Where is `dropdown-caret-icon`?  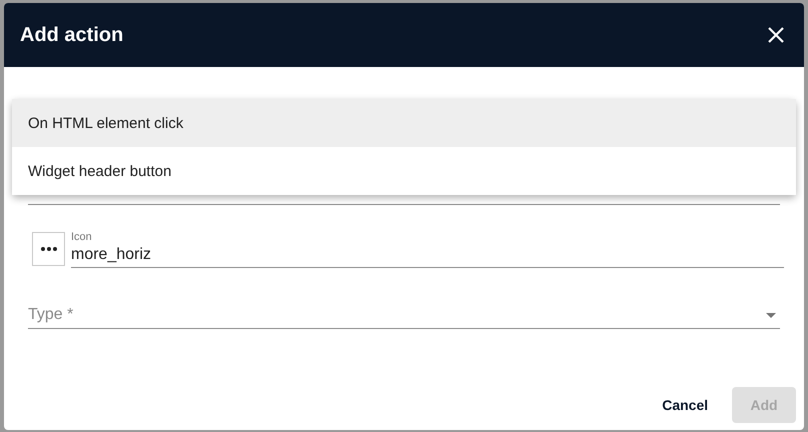
dropdown-caret-icon is located at coordinates (771, 315).